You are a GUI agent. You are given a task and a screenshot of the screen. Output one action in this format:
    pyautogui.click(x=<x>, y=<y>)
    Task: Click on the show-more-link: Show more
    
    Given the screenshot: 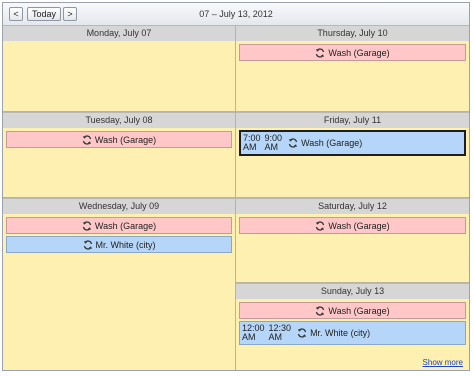 What is the action you would take?
    pyautogui.click(x=443, y=362)
    